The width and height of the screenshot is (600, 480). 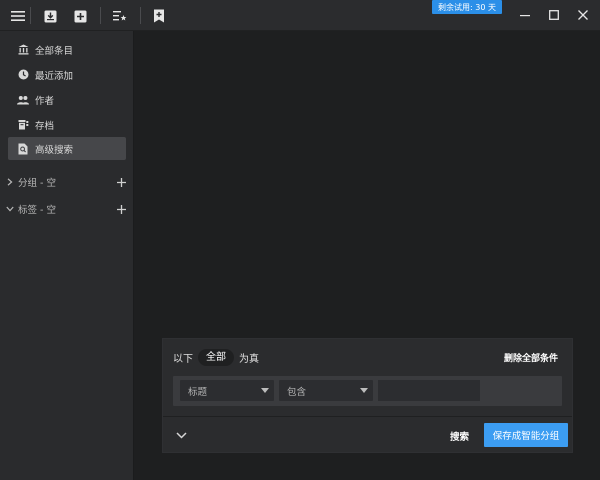 I want to click on minimize-icon, so click(x=525, y=15).